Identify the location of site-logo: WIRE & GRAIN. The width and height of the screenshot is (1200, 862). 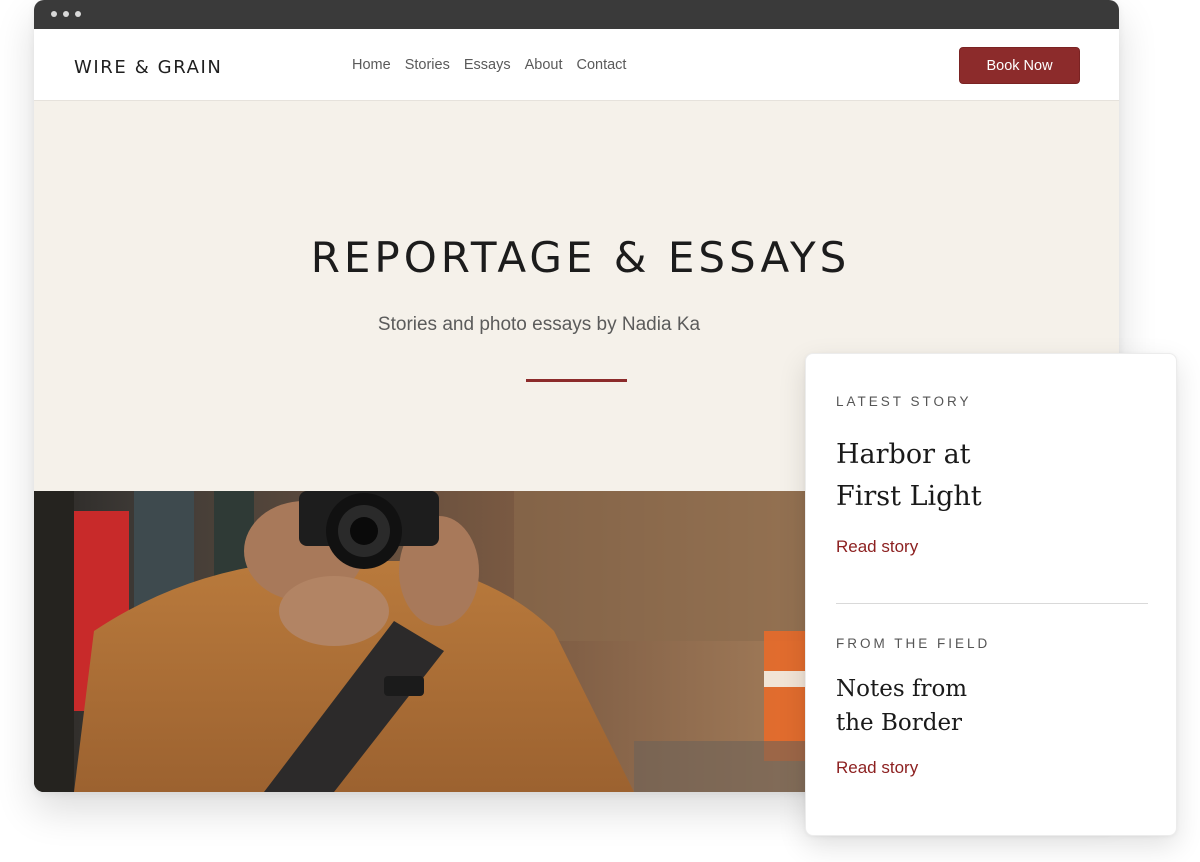
(148, 67).